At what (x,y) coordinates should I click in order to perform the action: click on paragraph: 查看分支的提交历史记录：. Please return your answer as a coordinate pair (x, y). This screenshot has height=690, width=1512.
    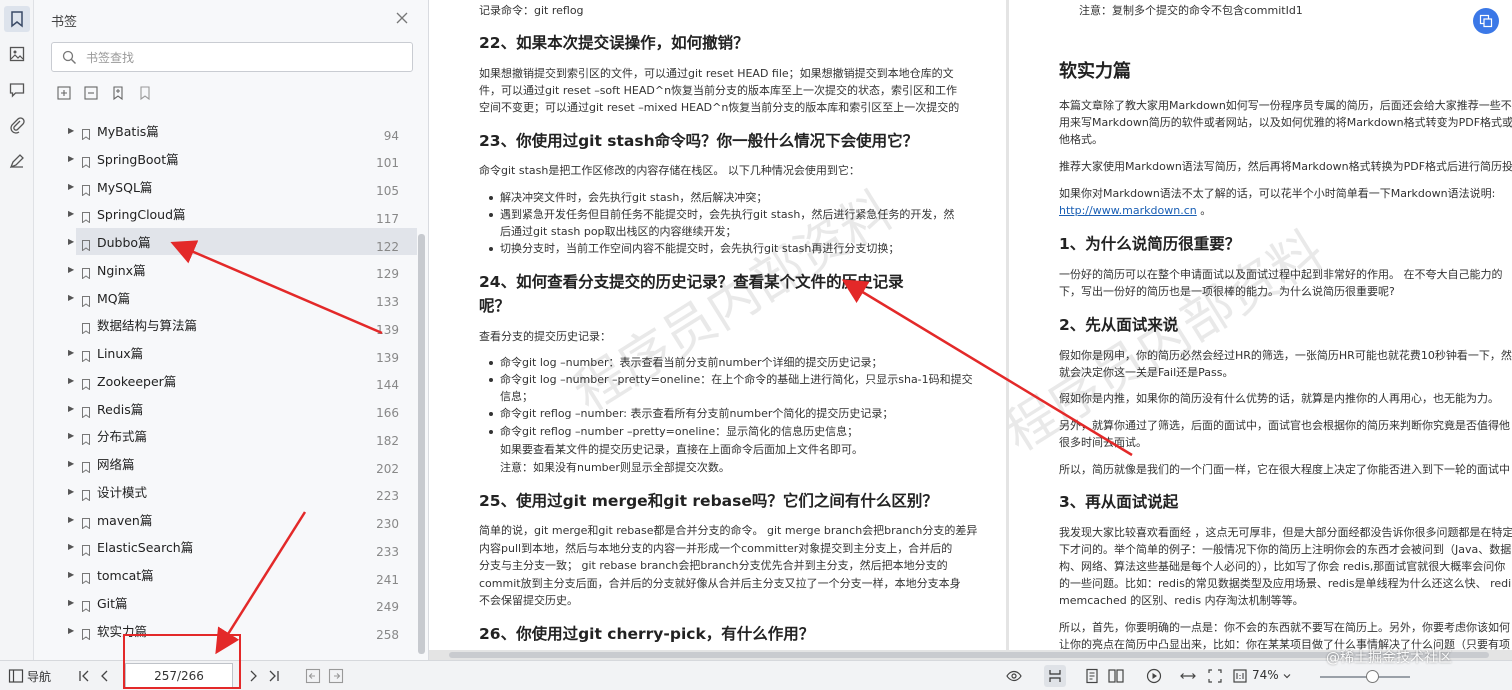
    Looking at the image, I should click on (545, 336).